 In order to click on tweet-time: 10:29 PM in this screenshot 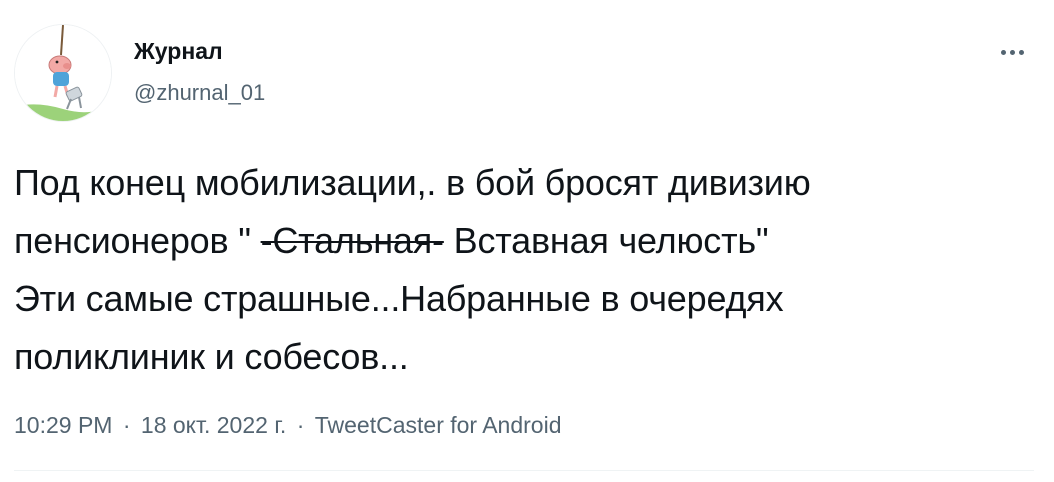, I will do `click(63, 425)`.